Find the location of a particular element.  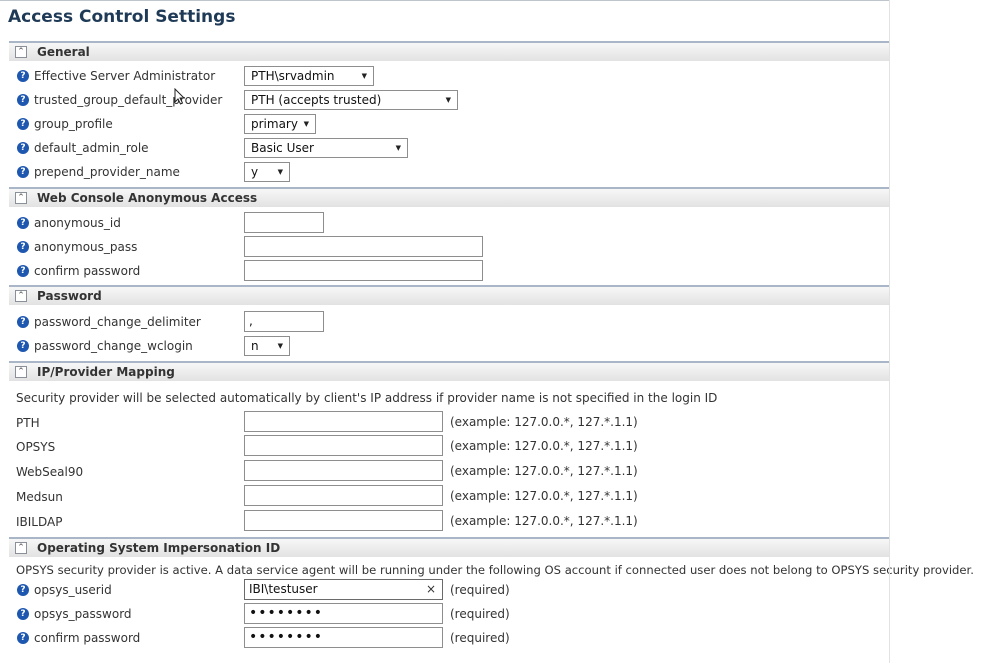

group-profile-select: primary ▼ is located at coordinates (280, 124).